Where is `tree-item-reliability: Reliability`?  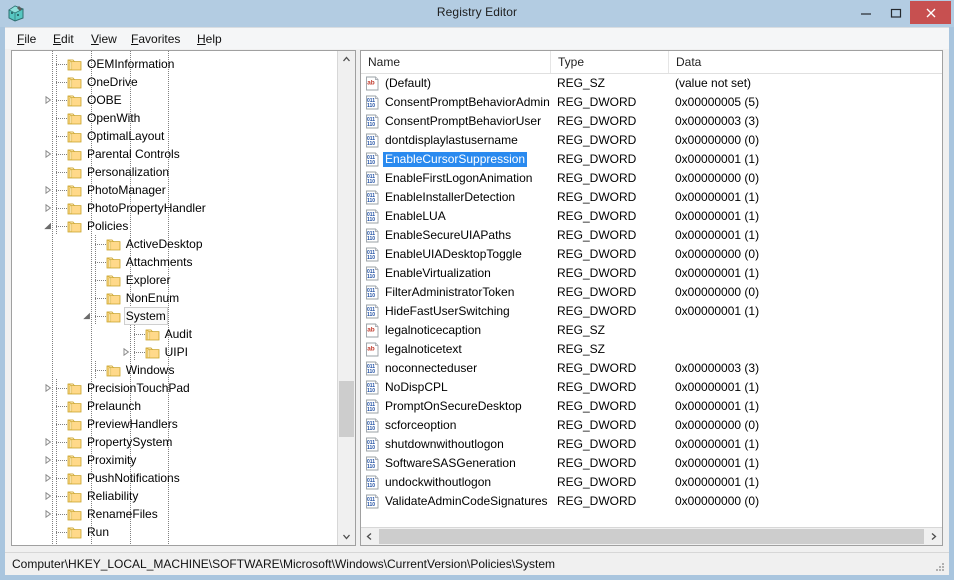 tree-item-reliability: Reliability is located at coordinates (112, 496).